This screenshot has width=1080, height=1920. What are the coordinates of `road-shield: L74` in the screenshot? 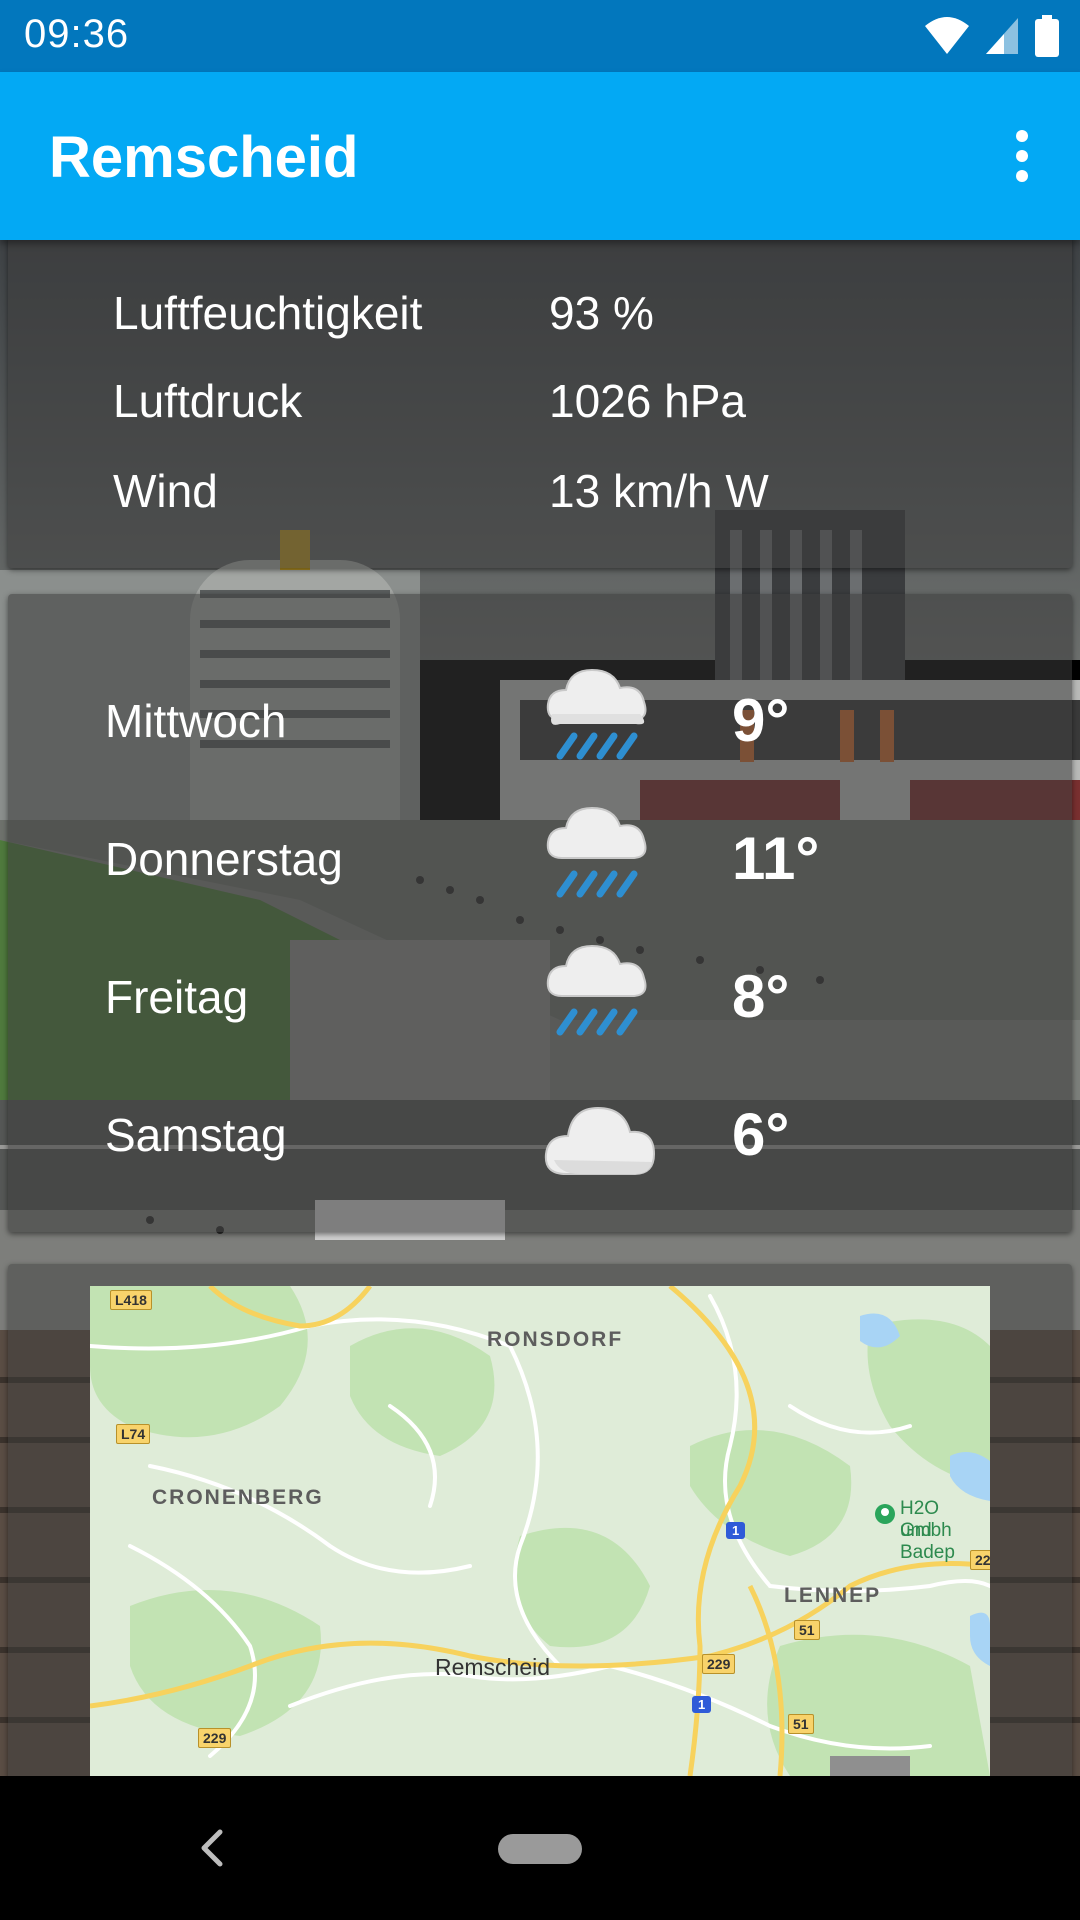 It's located at (133, 1434).